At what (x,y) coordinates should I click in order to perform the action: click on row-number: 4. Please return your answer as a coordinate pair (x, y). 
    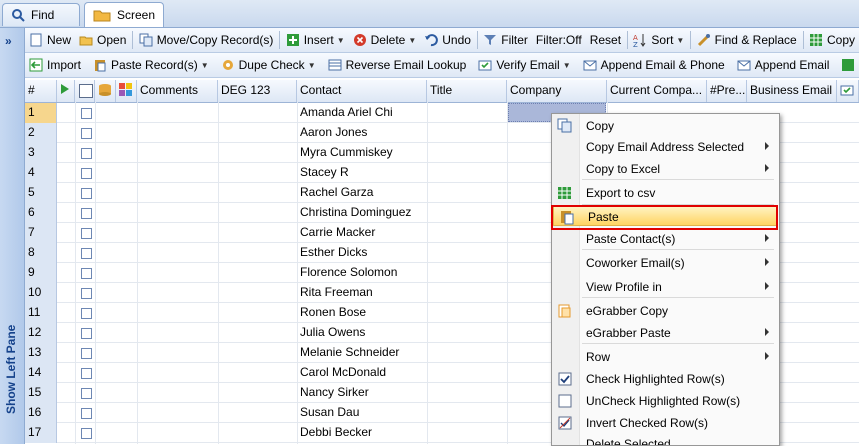
    Looking at the image, I should click on (41, 173).